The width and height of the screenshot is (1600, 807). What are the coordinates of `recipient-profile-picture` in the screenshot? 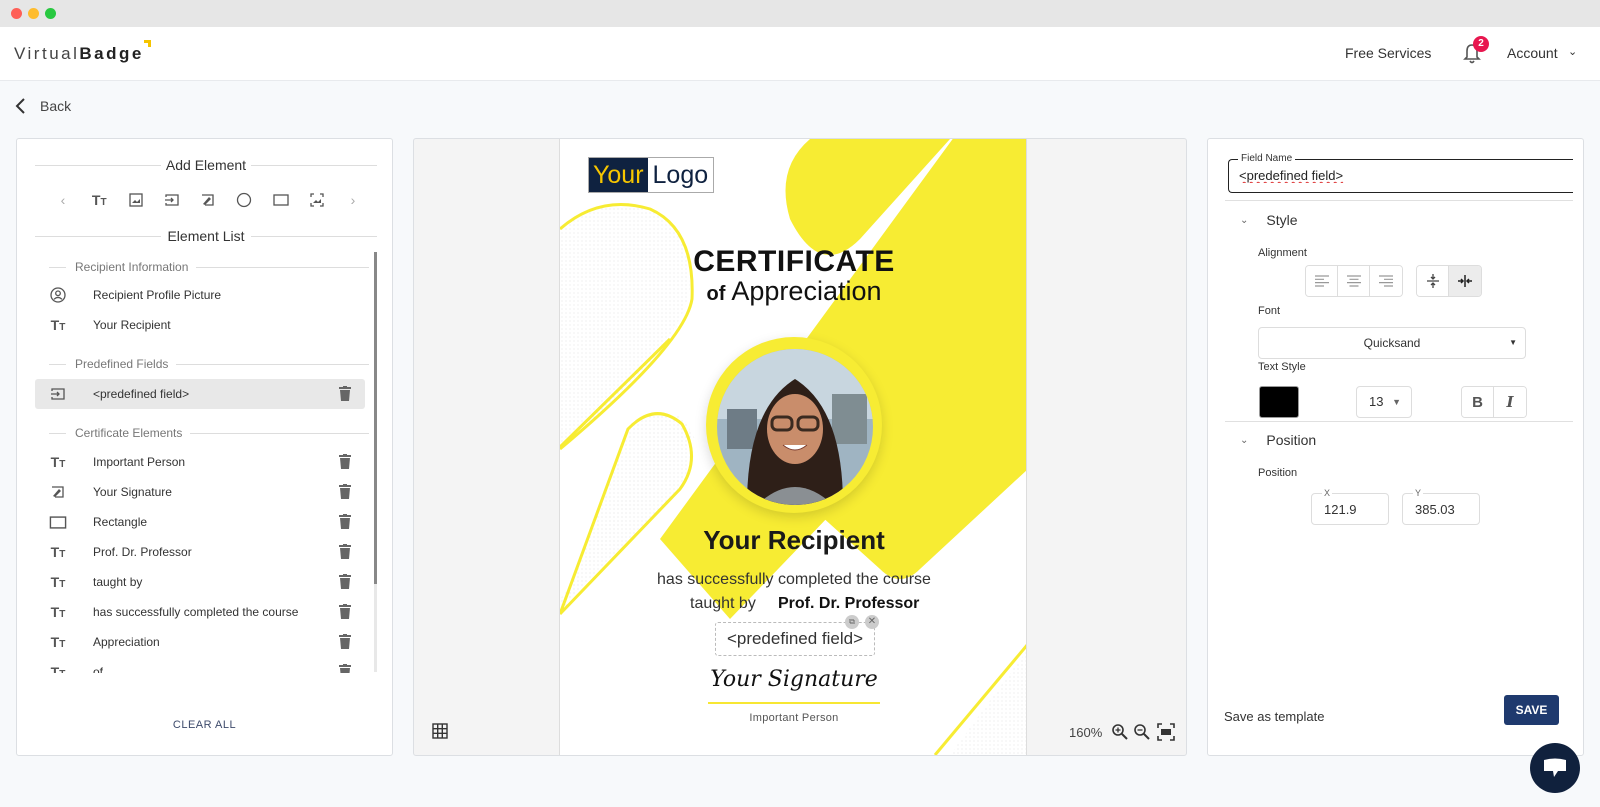 It's located at (795, 427).